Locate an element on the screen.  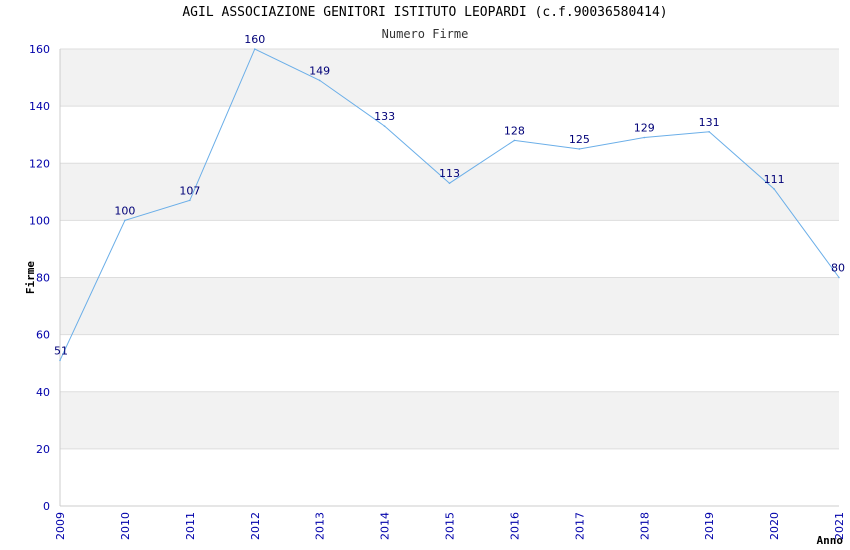
x-tick-label: 2009 is located at coordinates (60, 526).